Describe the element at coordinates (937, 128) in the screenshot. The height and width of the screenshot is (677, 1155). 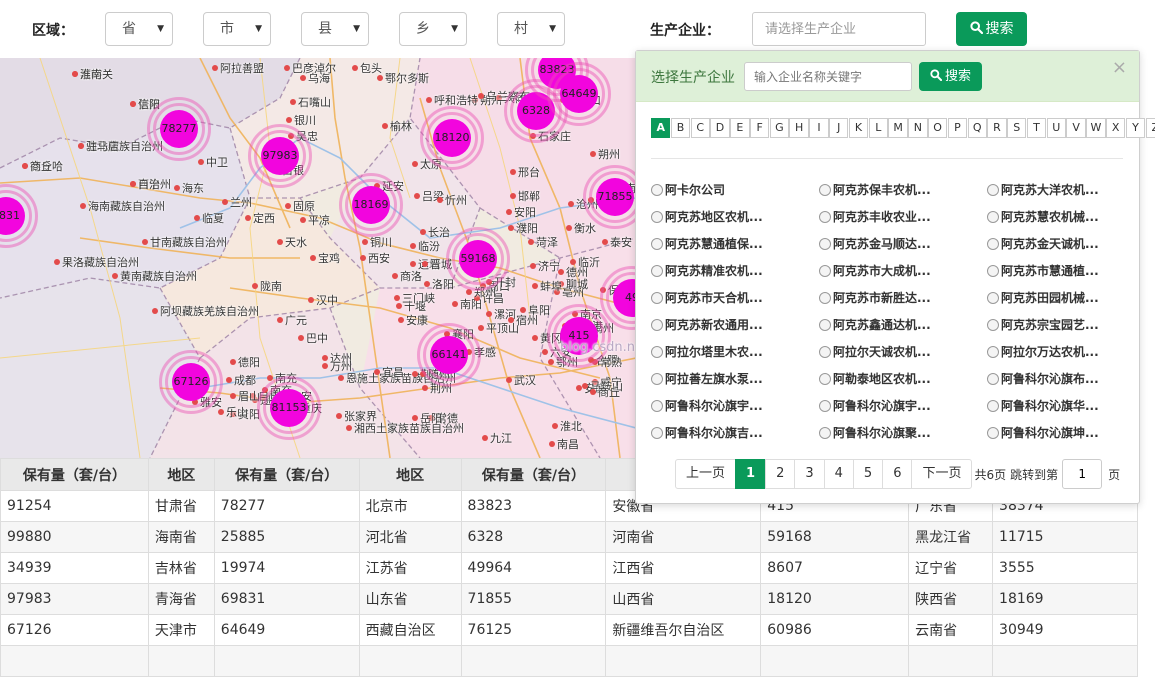
I see `letter-filter-o: O` at that location.